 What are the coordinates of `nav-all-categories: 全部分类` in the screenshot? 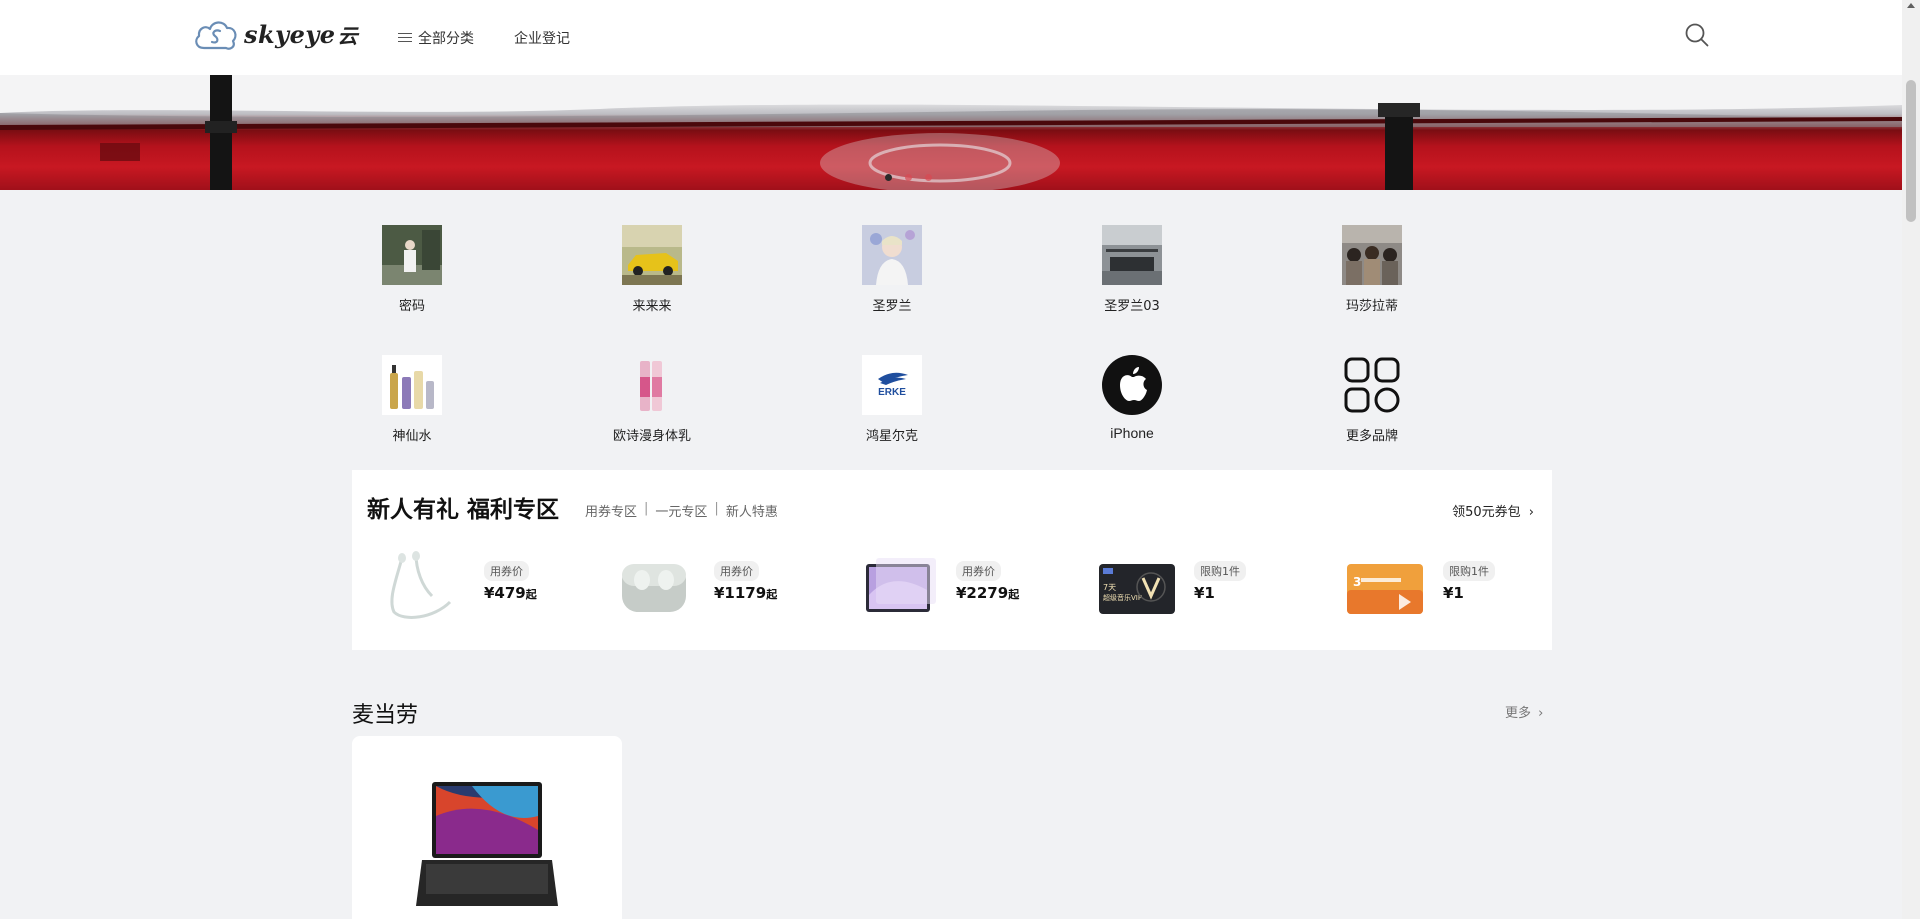 It's located at (436, 38).